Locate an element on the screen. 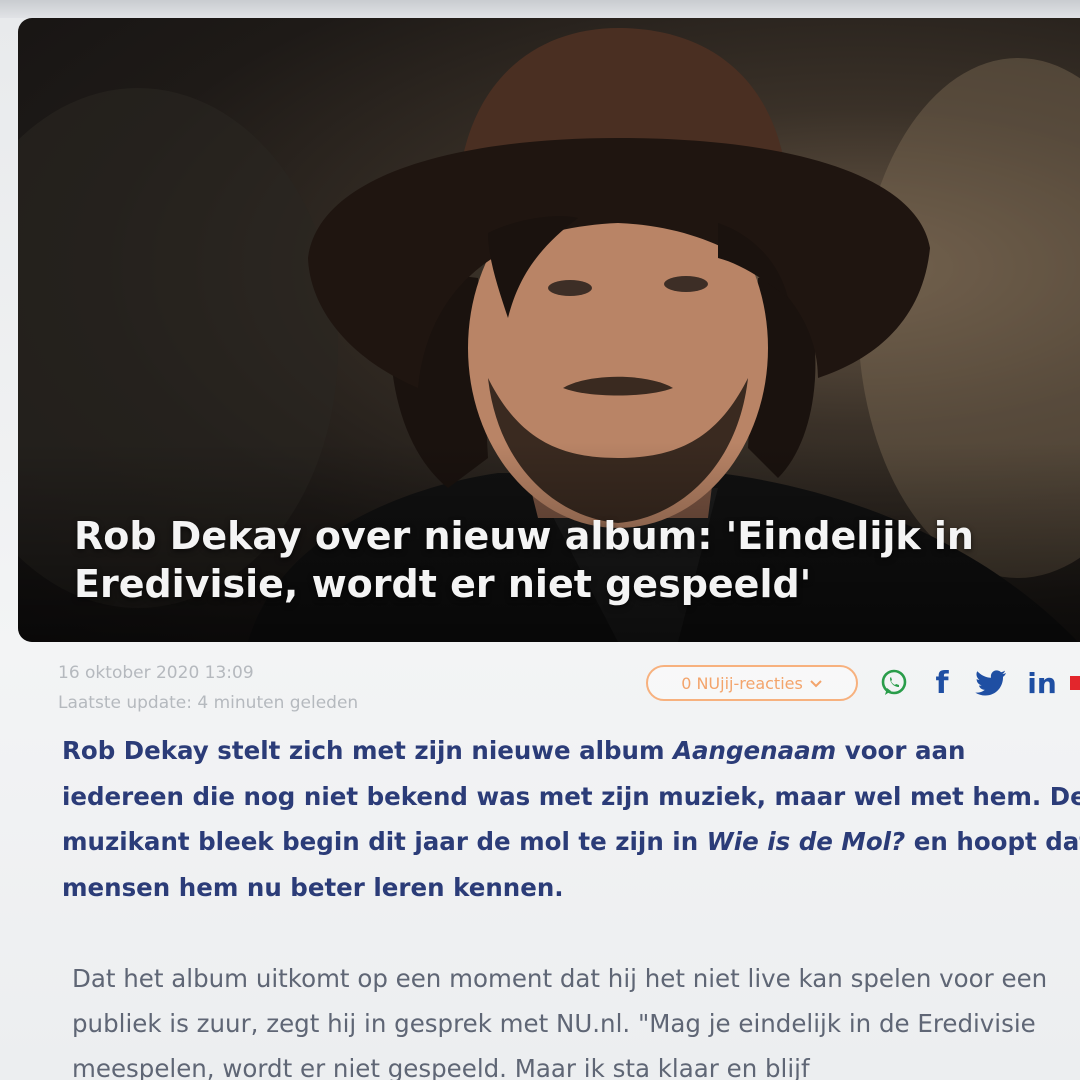  show-title: Wie is de Mol? is located at coordinates (806, 841).